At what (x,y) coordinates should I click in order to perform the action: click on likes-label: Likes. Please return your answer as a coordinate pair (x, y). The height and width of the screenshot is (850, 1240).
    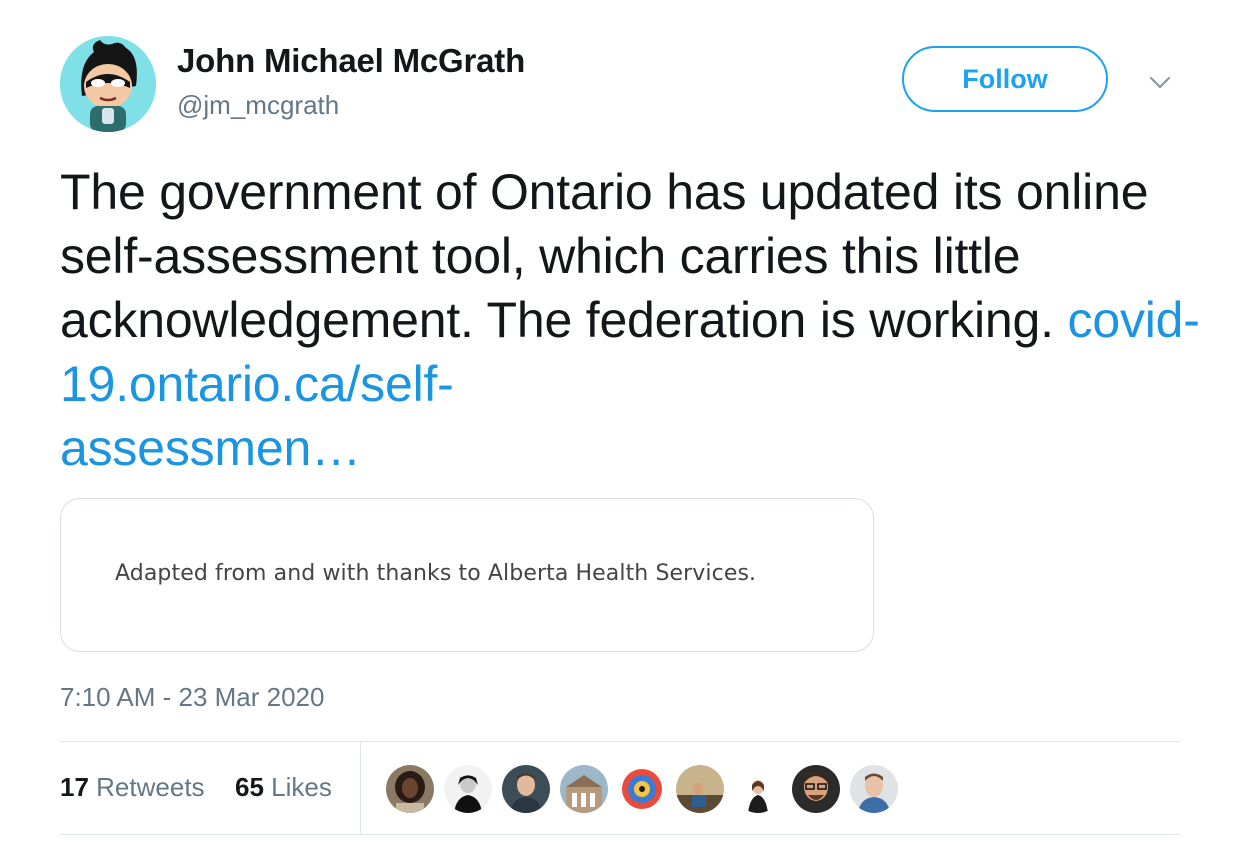
    Looking at the image, I should click on (301, 787).